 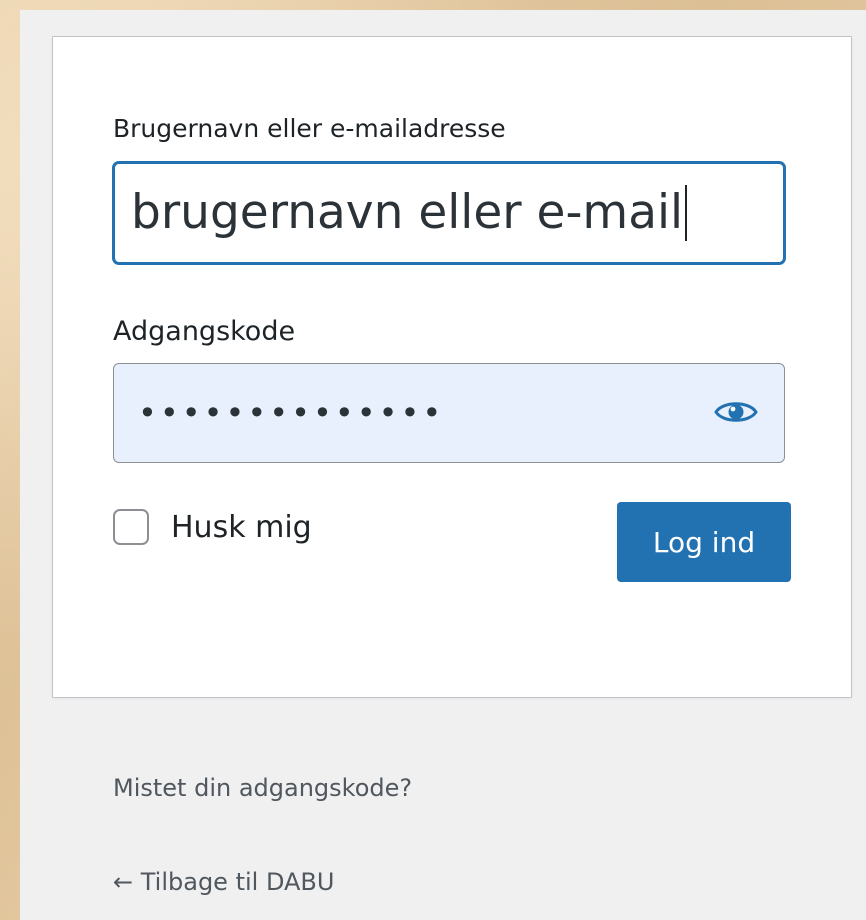 I want to click on username-input: brugernavn eller e-mail, so click(x=449, y=213).